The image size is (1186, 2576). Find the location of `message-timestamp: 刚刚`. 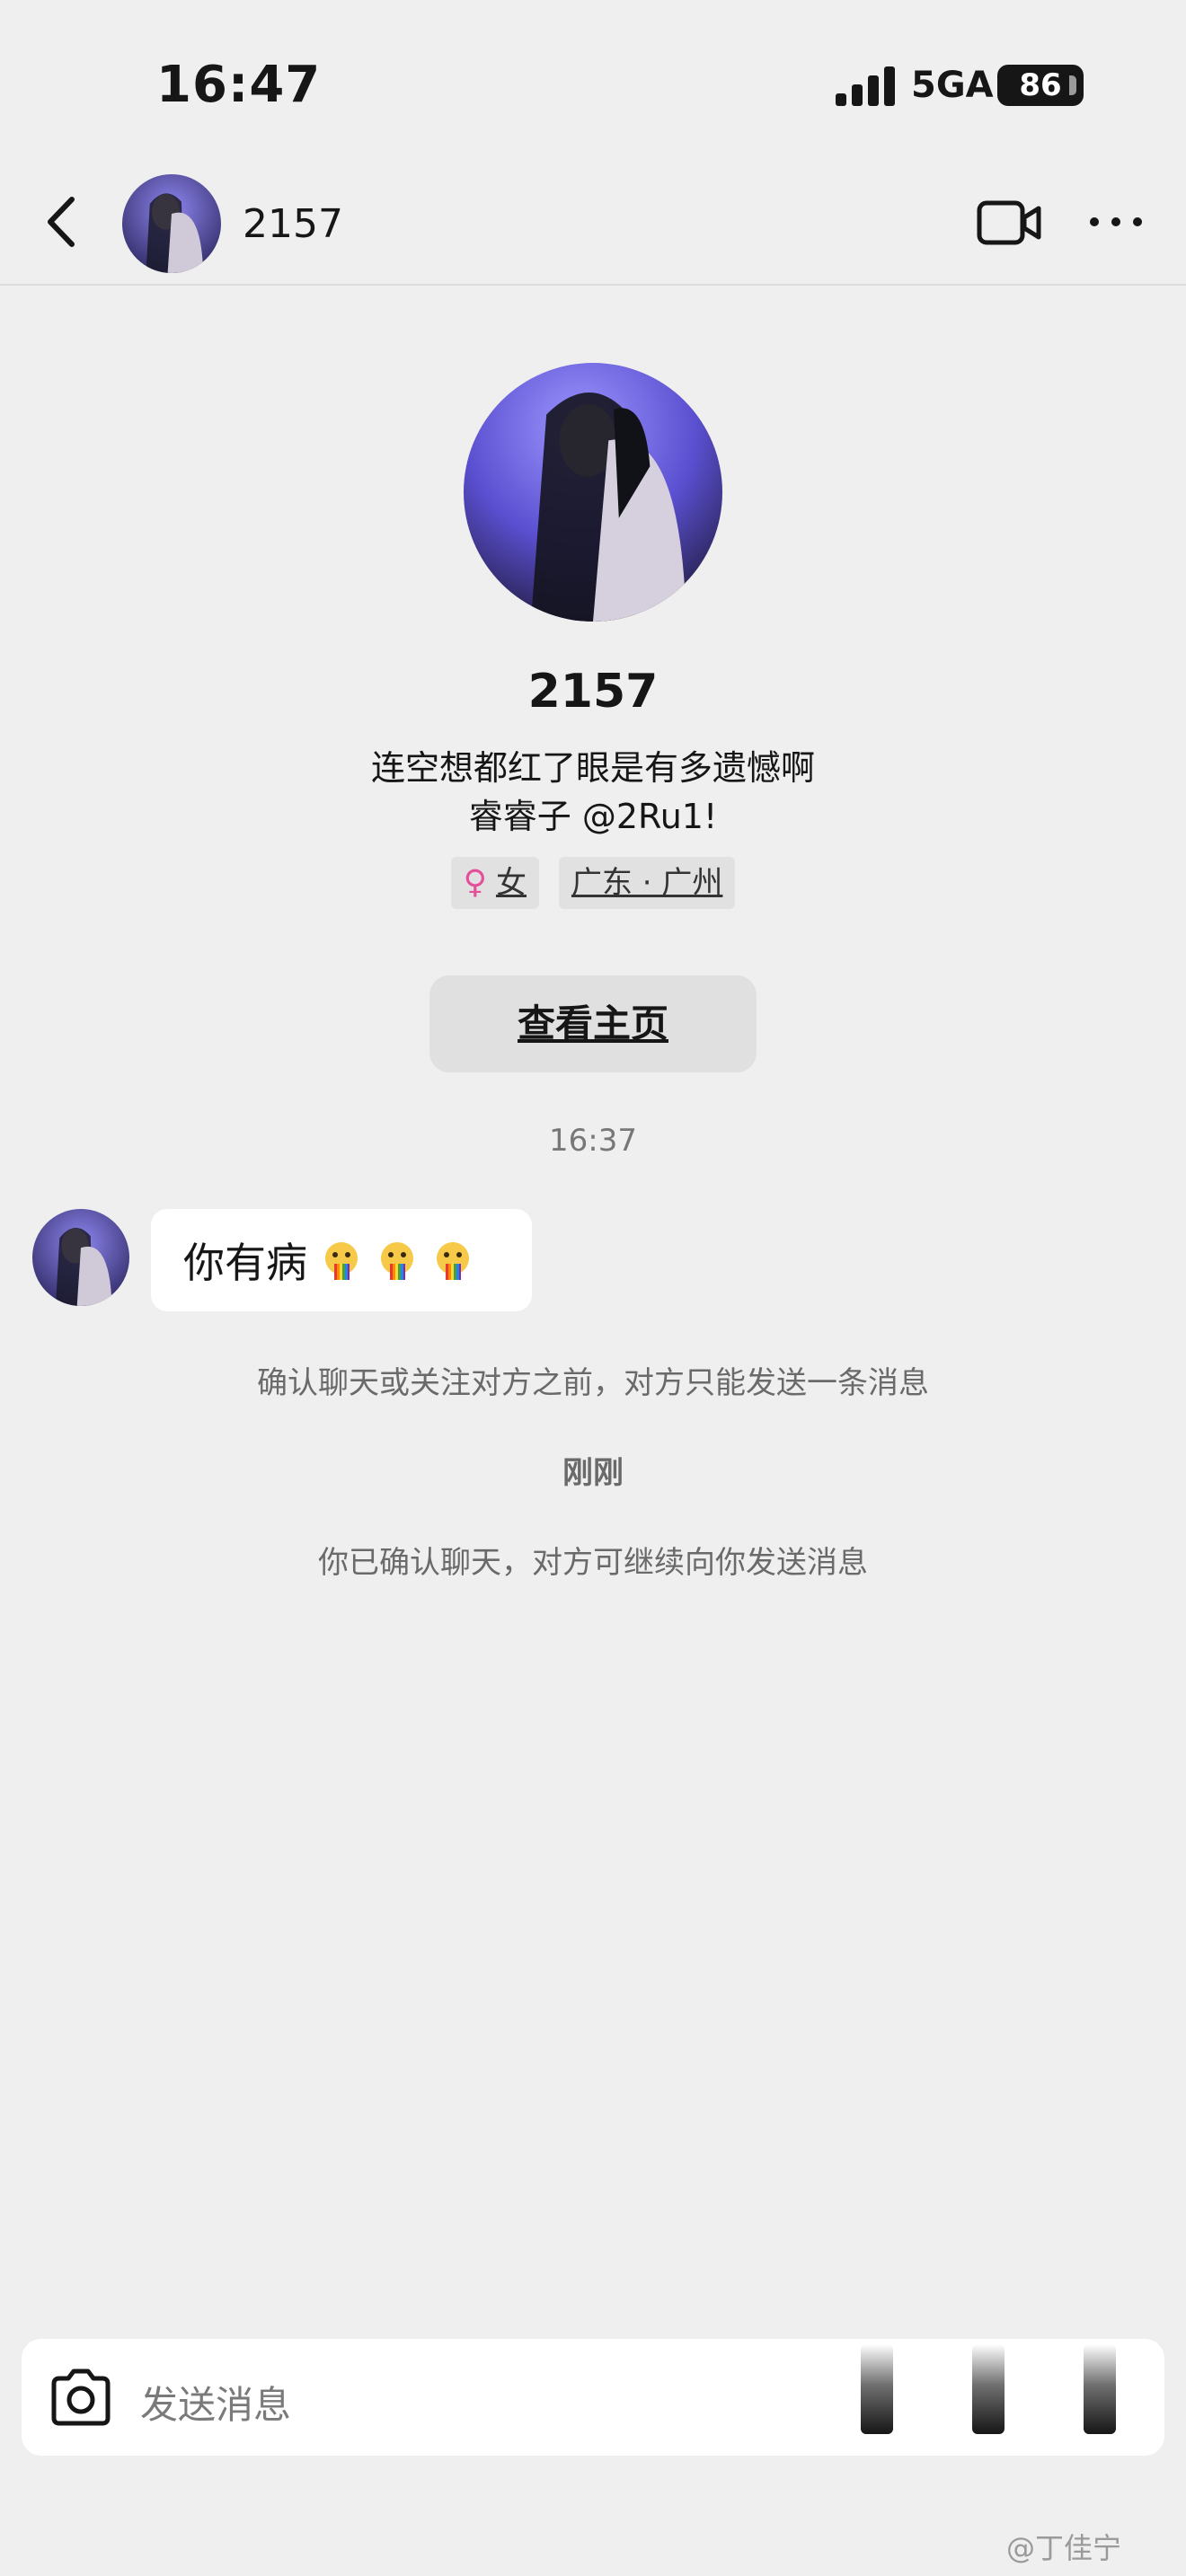

message-timestamp: 刚刚 is located at coordinates (593, 1473).